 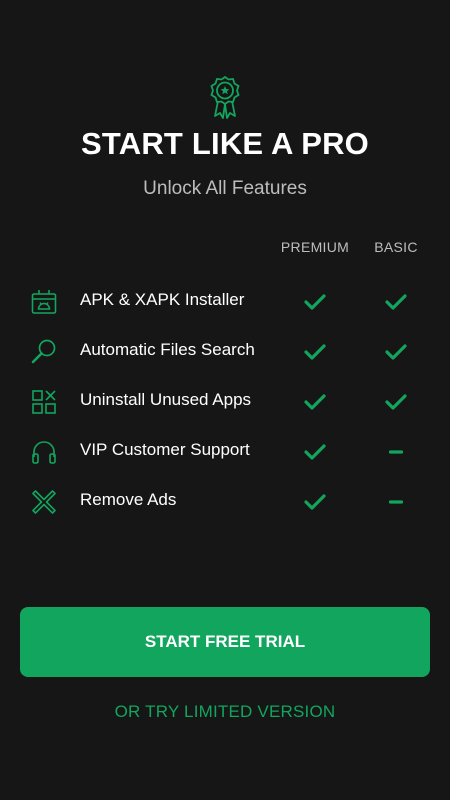 What do you see at coordinates (166, 399) in the screenshot?
I see `feature-label: Uninstall Unused Apps` at bounding box center [166, 399].